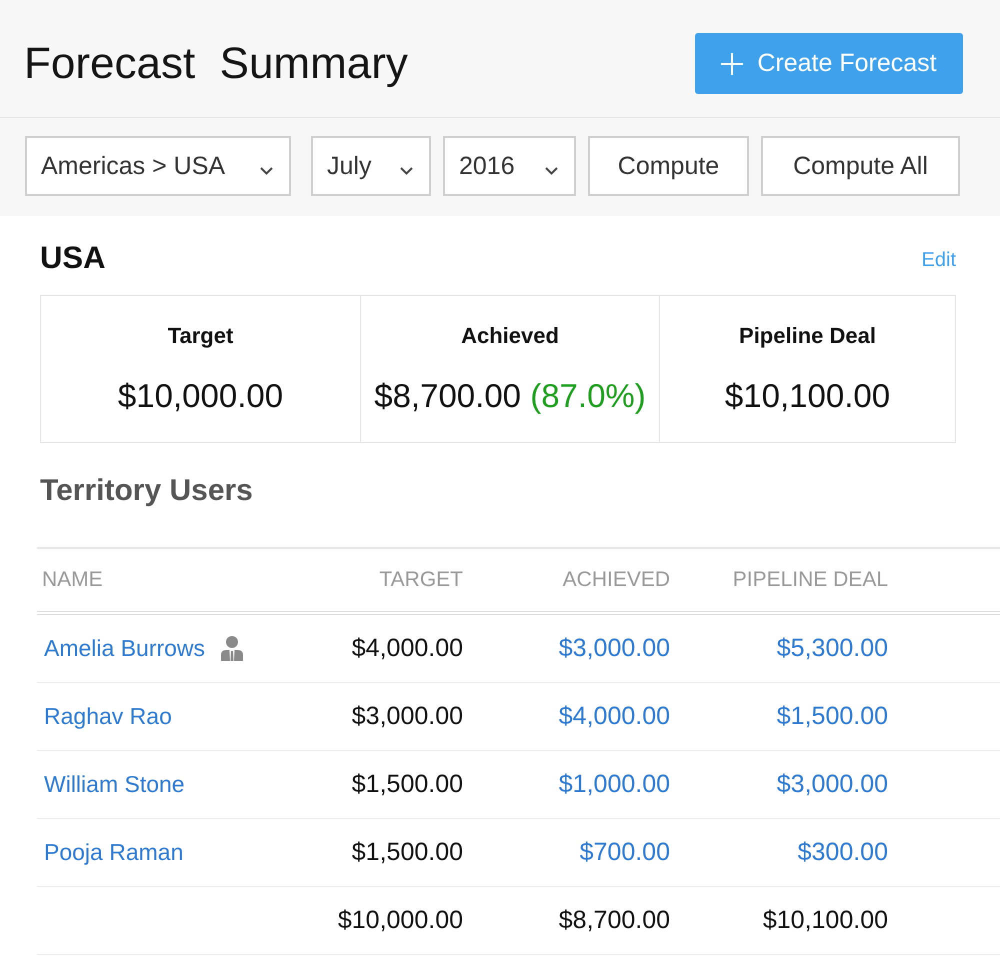  I want to click on dropdown-field: Americas > USA, so click(158, 166).